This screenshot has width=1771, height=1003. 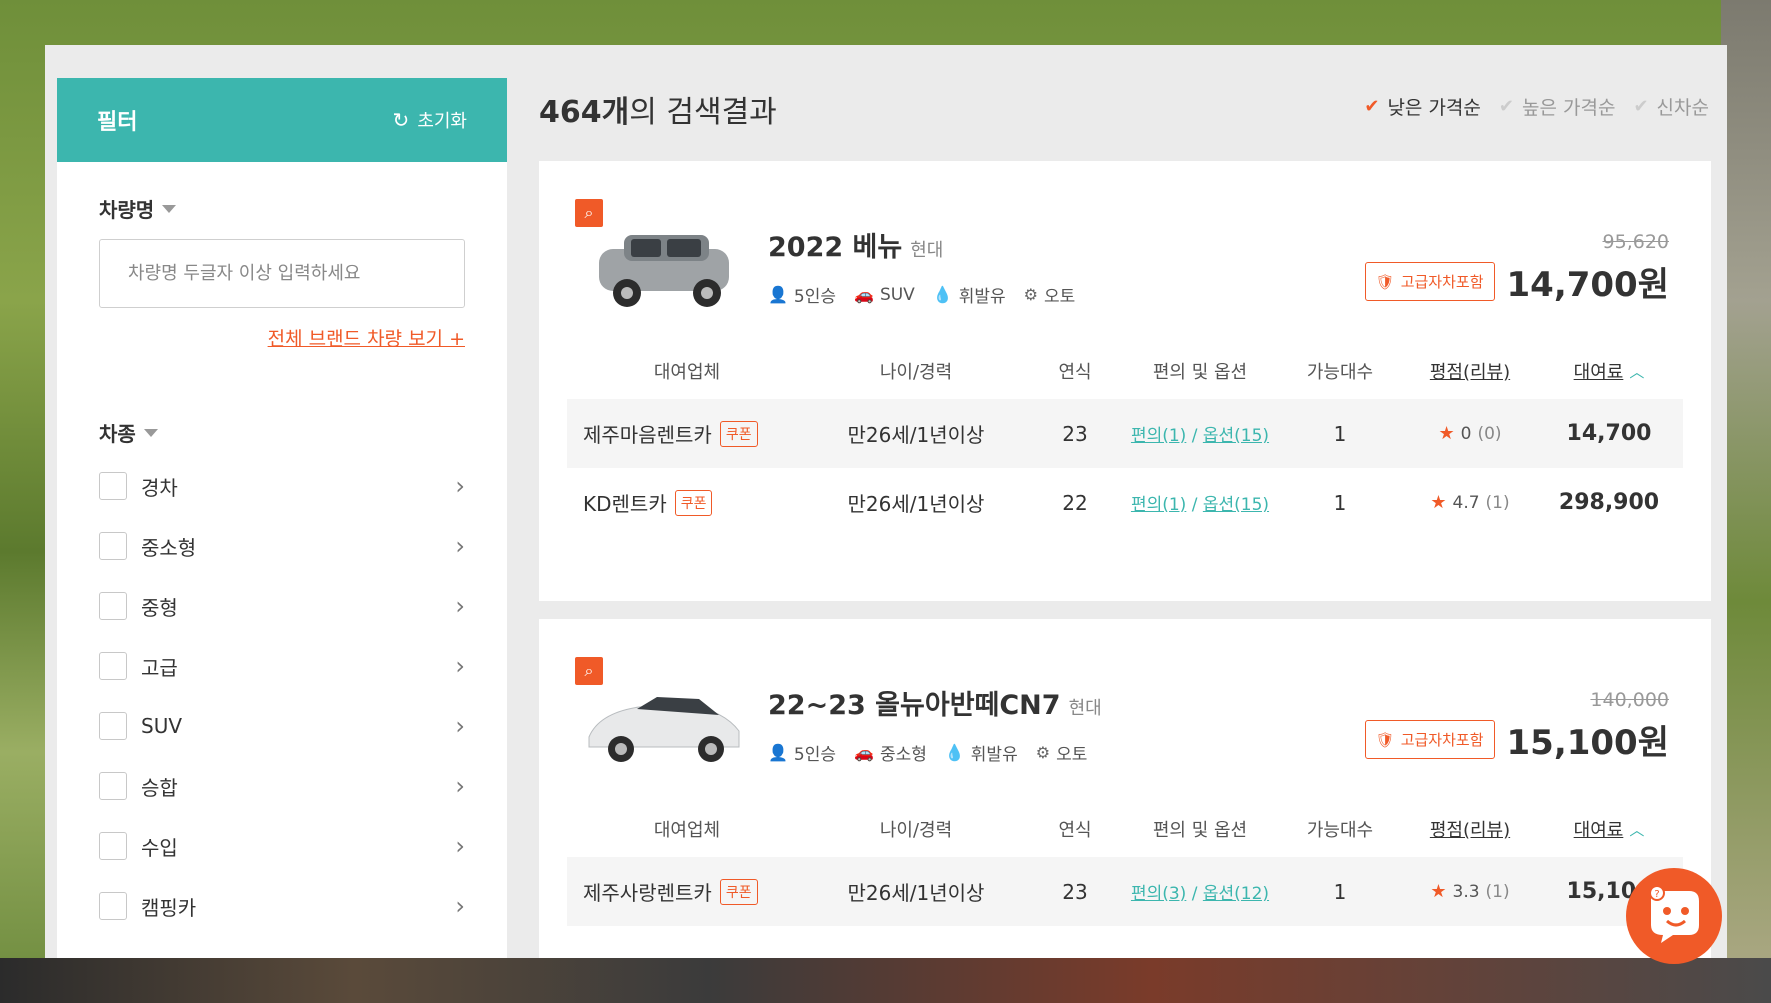 I want to click on table-header: 대여업체 나이/경력 연식 편의 및 옵션 가능대수 평점(리뷰) 대여료 ︿, so click(x=1125, y=829).